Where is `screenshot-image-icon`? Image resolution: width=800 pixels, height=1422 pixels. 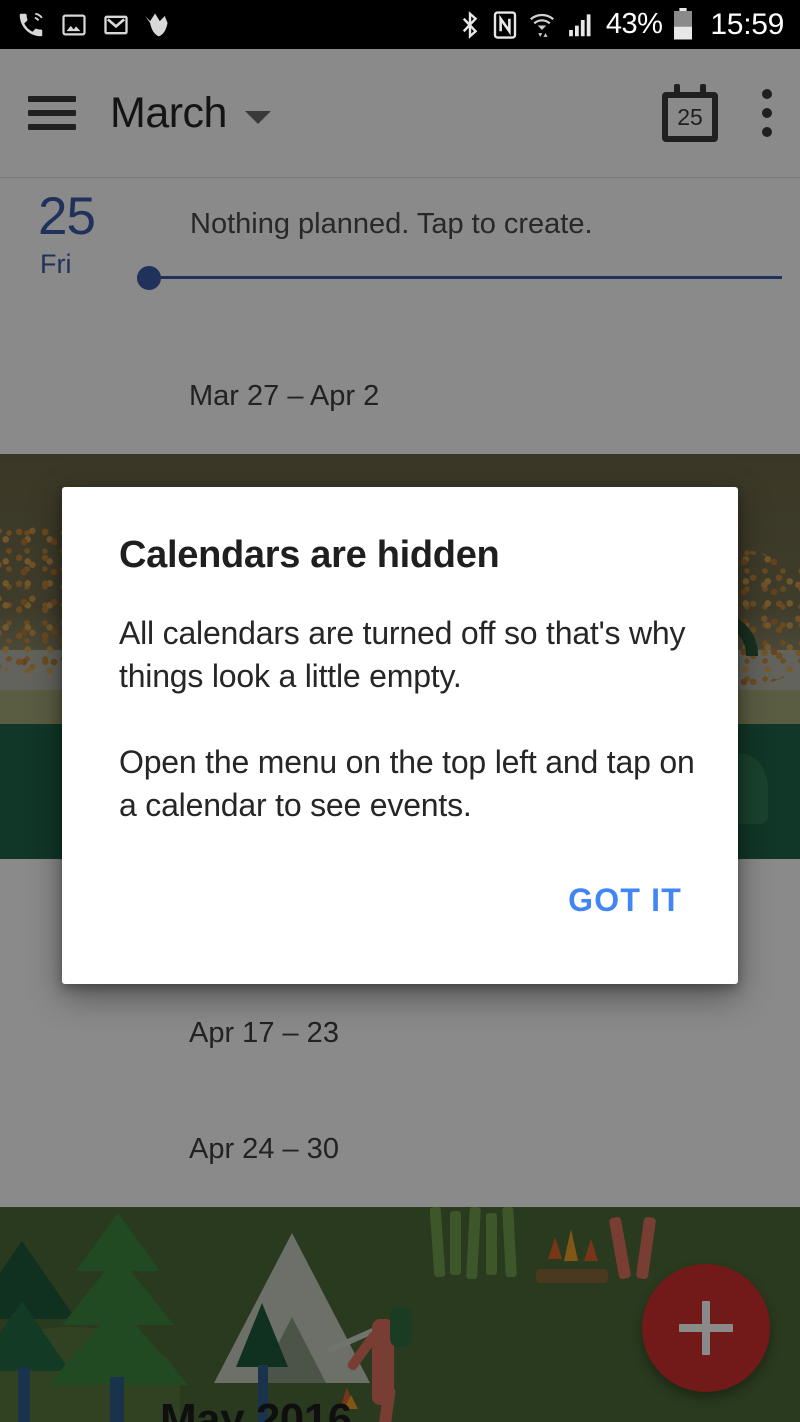
screenshot-image-icon is located at coordinates (74, 24).